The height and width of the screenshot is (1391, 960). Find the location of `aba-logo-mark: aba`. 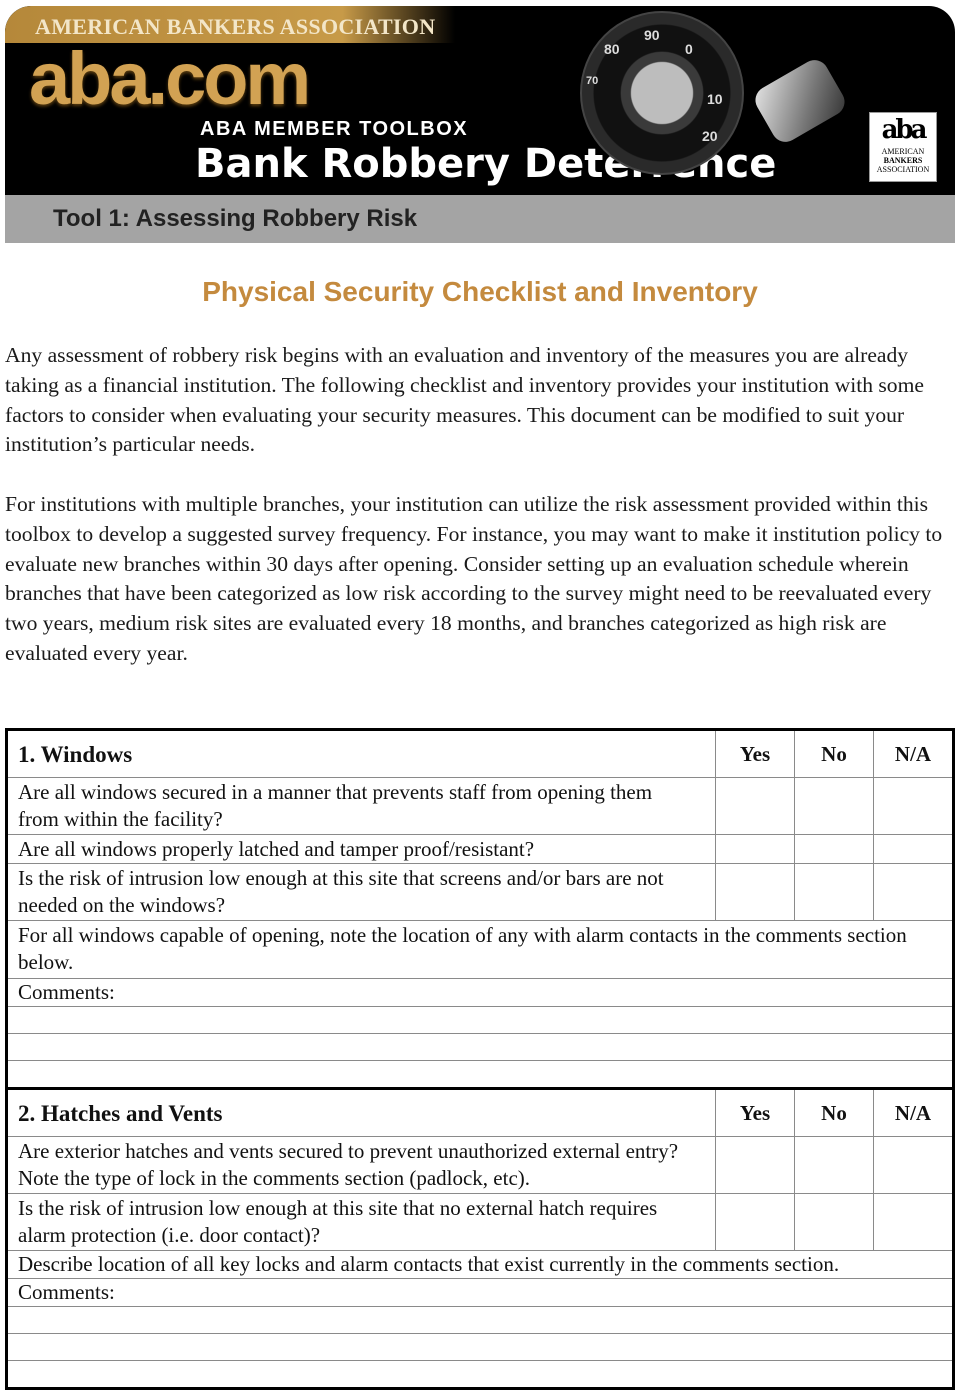

aba-logo-mark: aba is located at coordinates (904, 130).